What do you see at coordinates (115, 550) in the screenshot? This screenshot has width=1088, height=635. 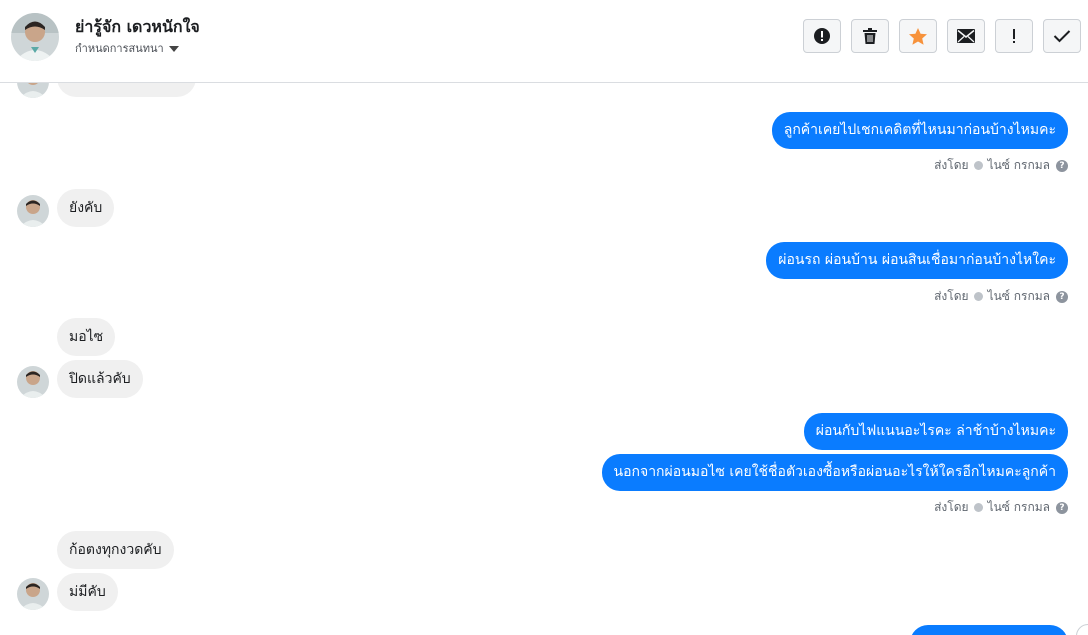 I see `message-bubble-incoming: ก้อตงทุกงวดคับ` at bounding box center [115, 550].